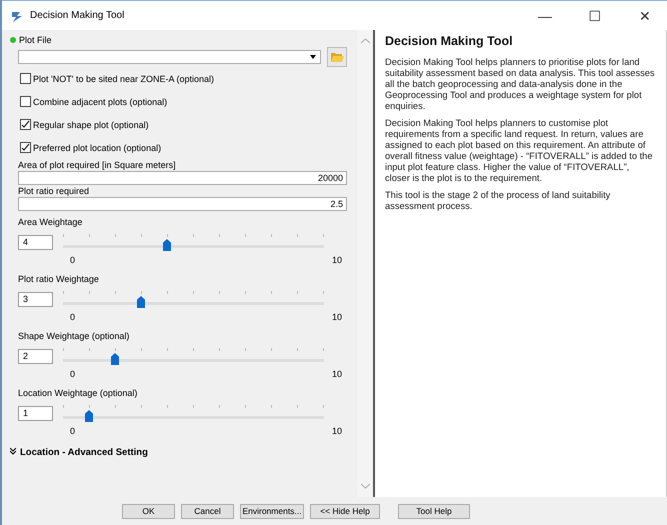 Image resolution: width=667 pixels, height=525 pixels. What do you see at coordinates (645, 16) in the screenshot?
I see `close-button: ✕` at bounding box center [645, 16].